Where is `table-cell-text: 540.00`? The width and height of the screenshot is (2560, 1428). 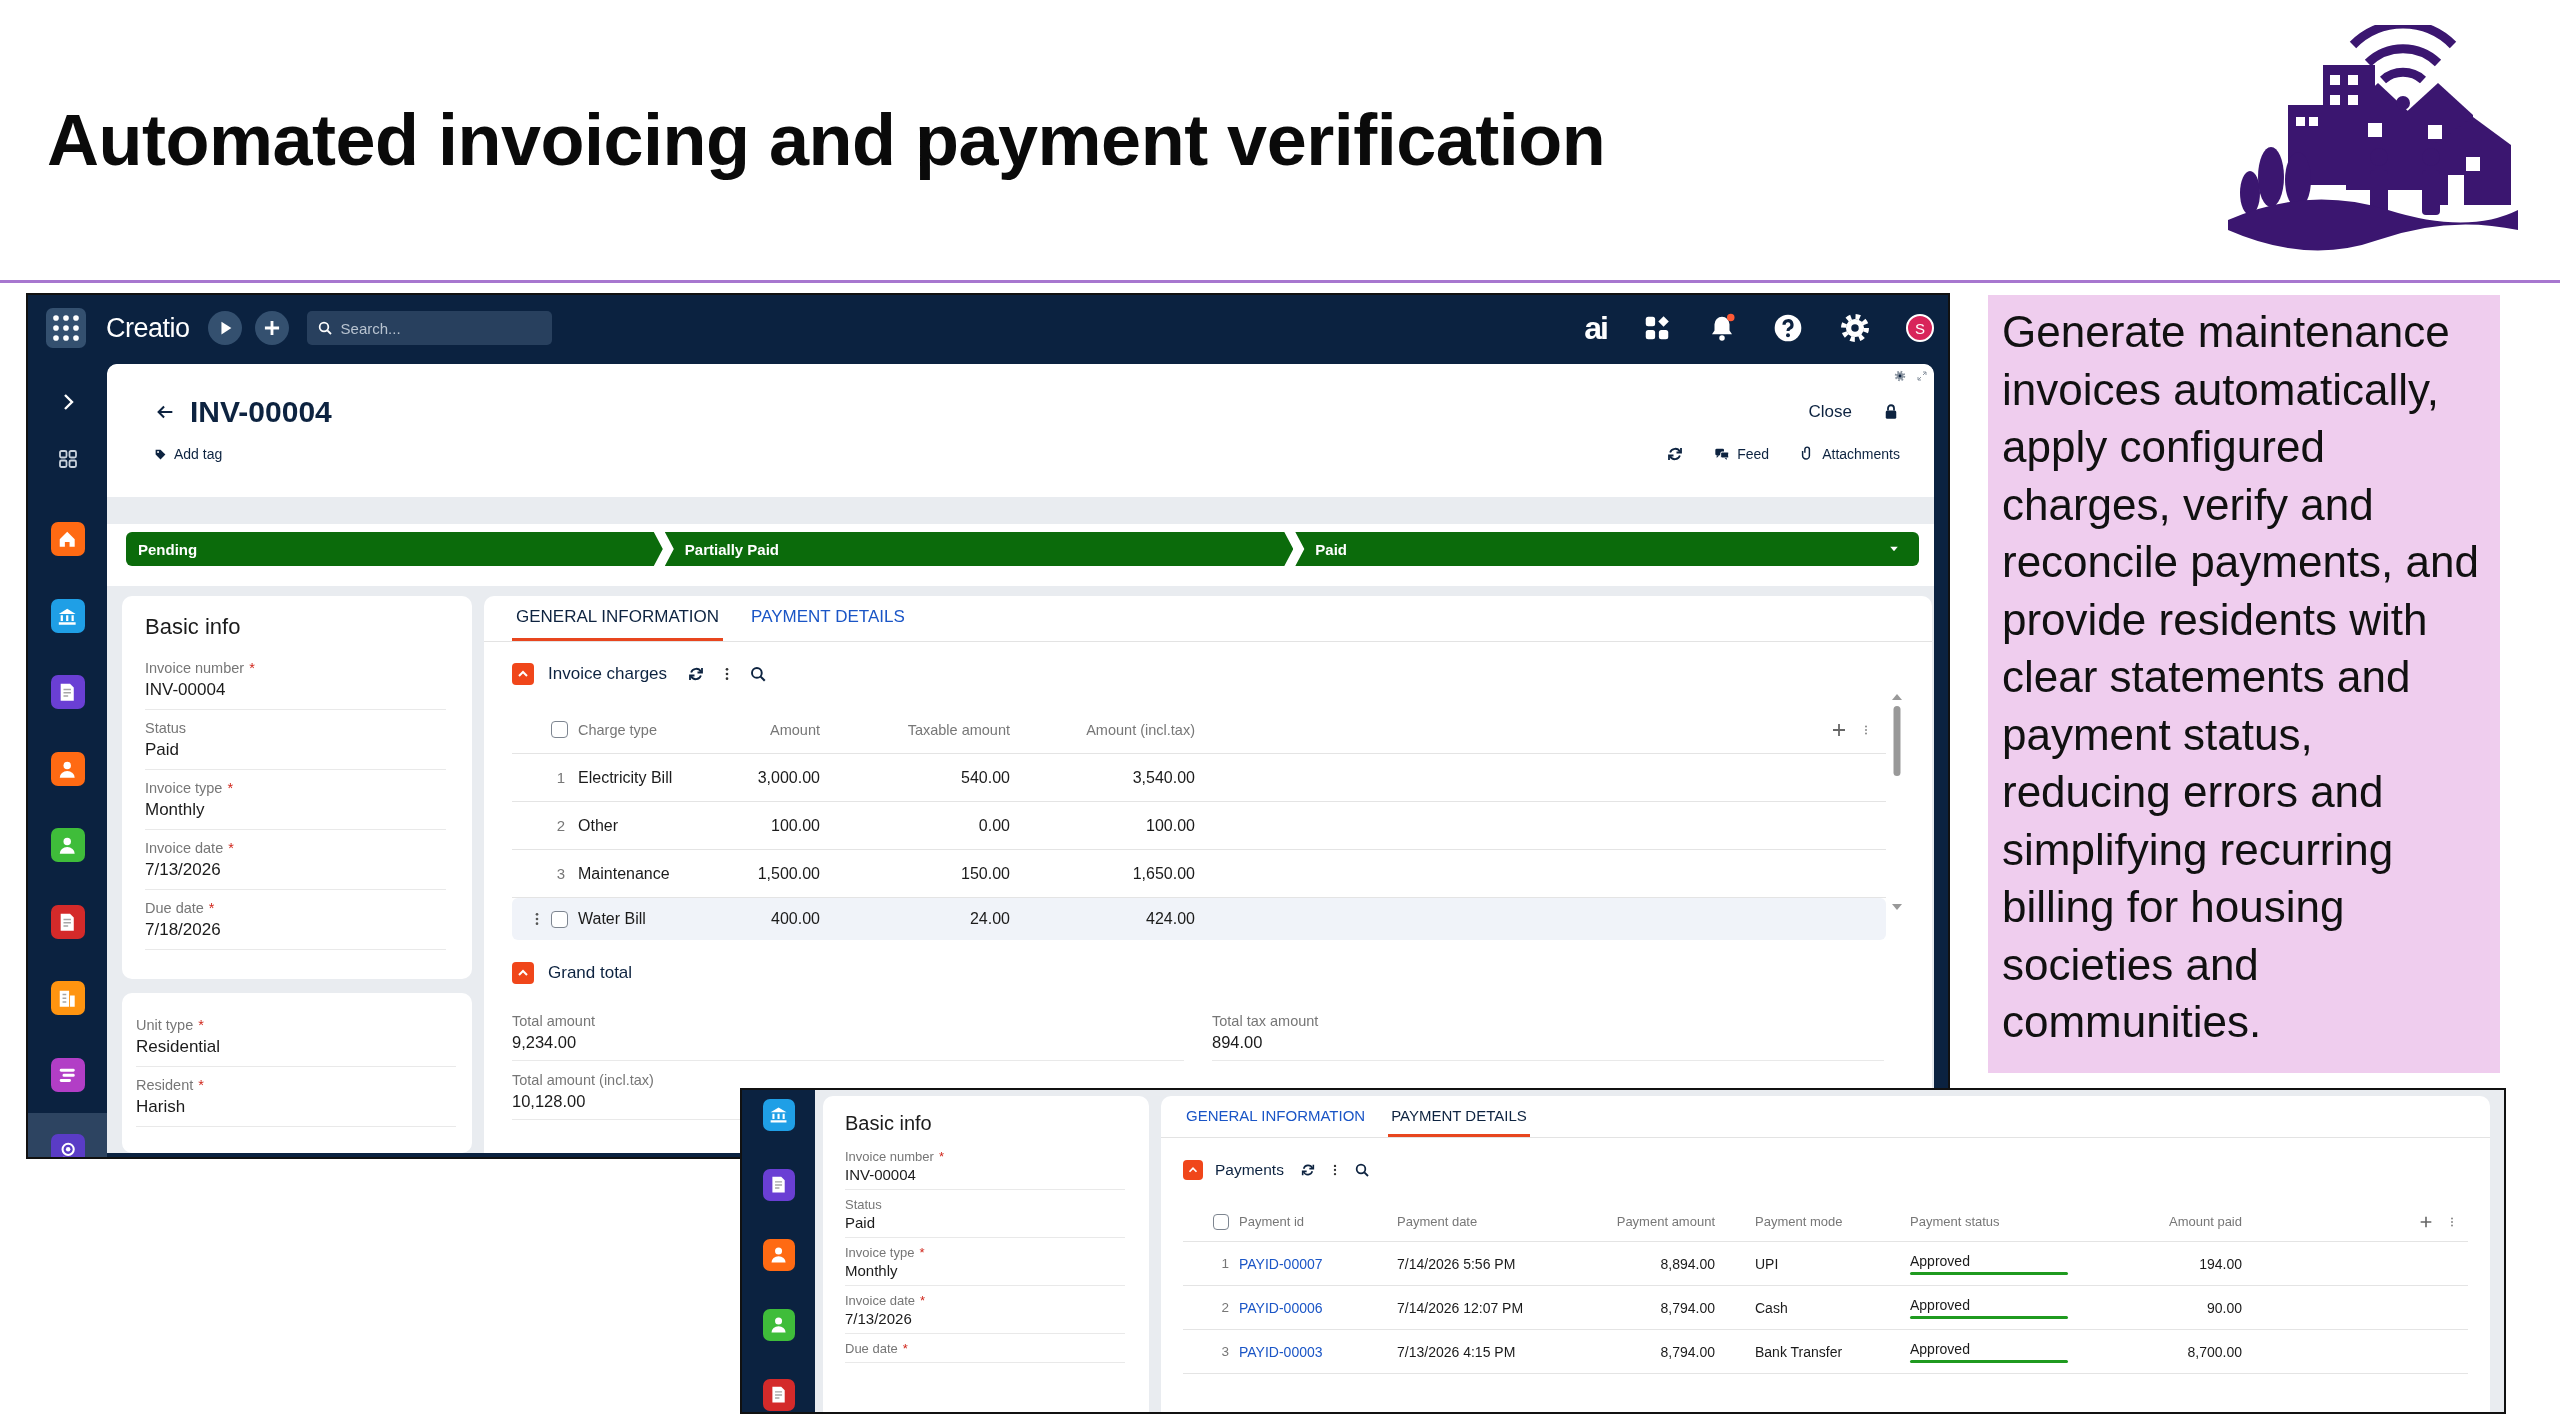 table-cell-text: 540.00 is located at coordinates (985, 777).